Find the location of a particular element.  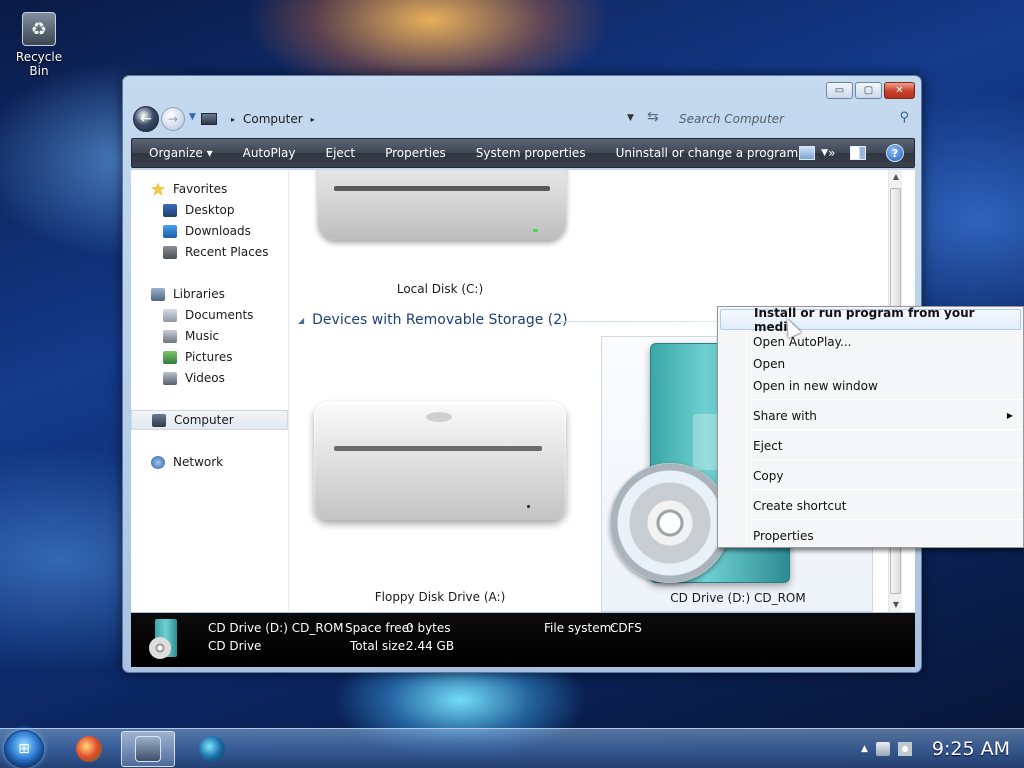

caption-buttons: ▭ ▢ ✕ is located at coordinates (869, 90).